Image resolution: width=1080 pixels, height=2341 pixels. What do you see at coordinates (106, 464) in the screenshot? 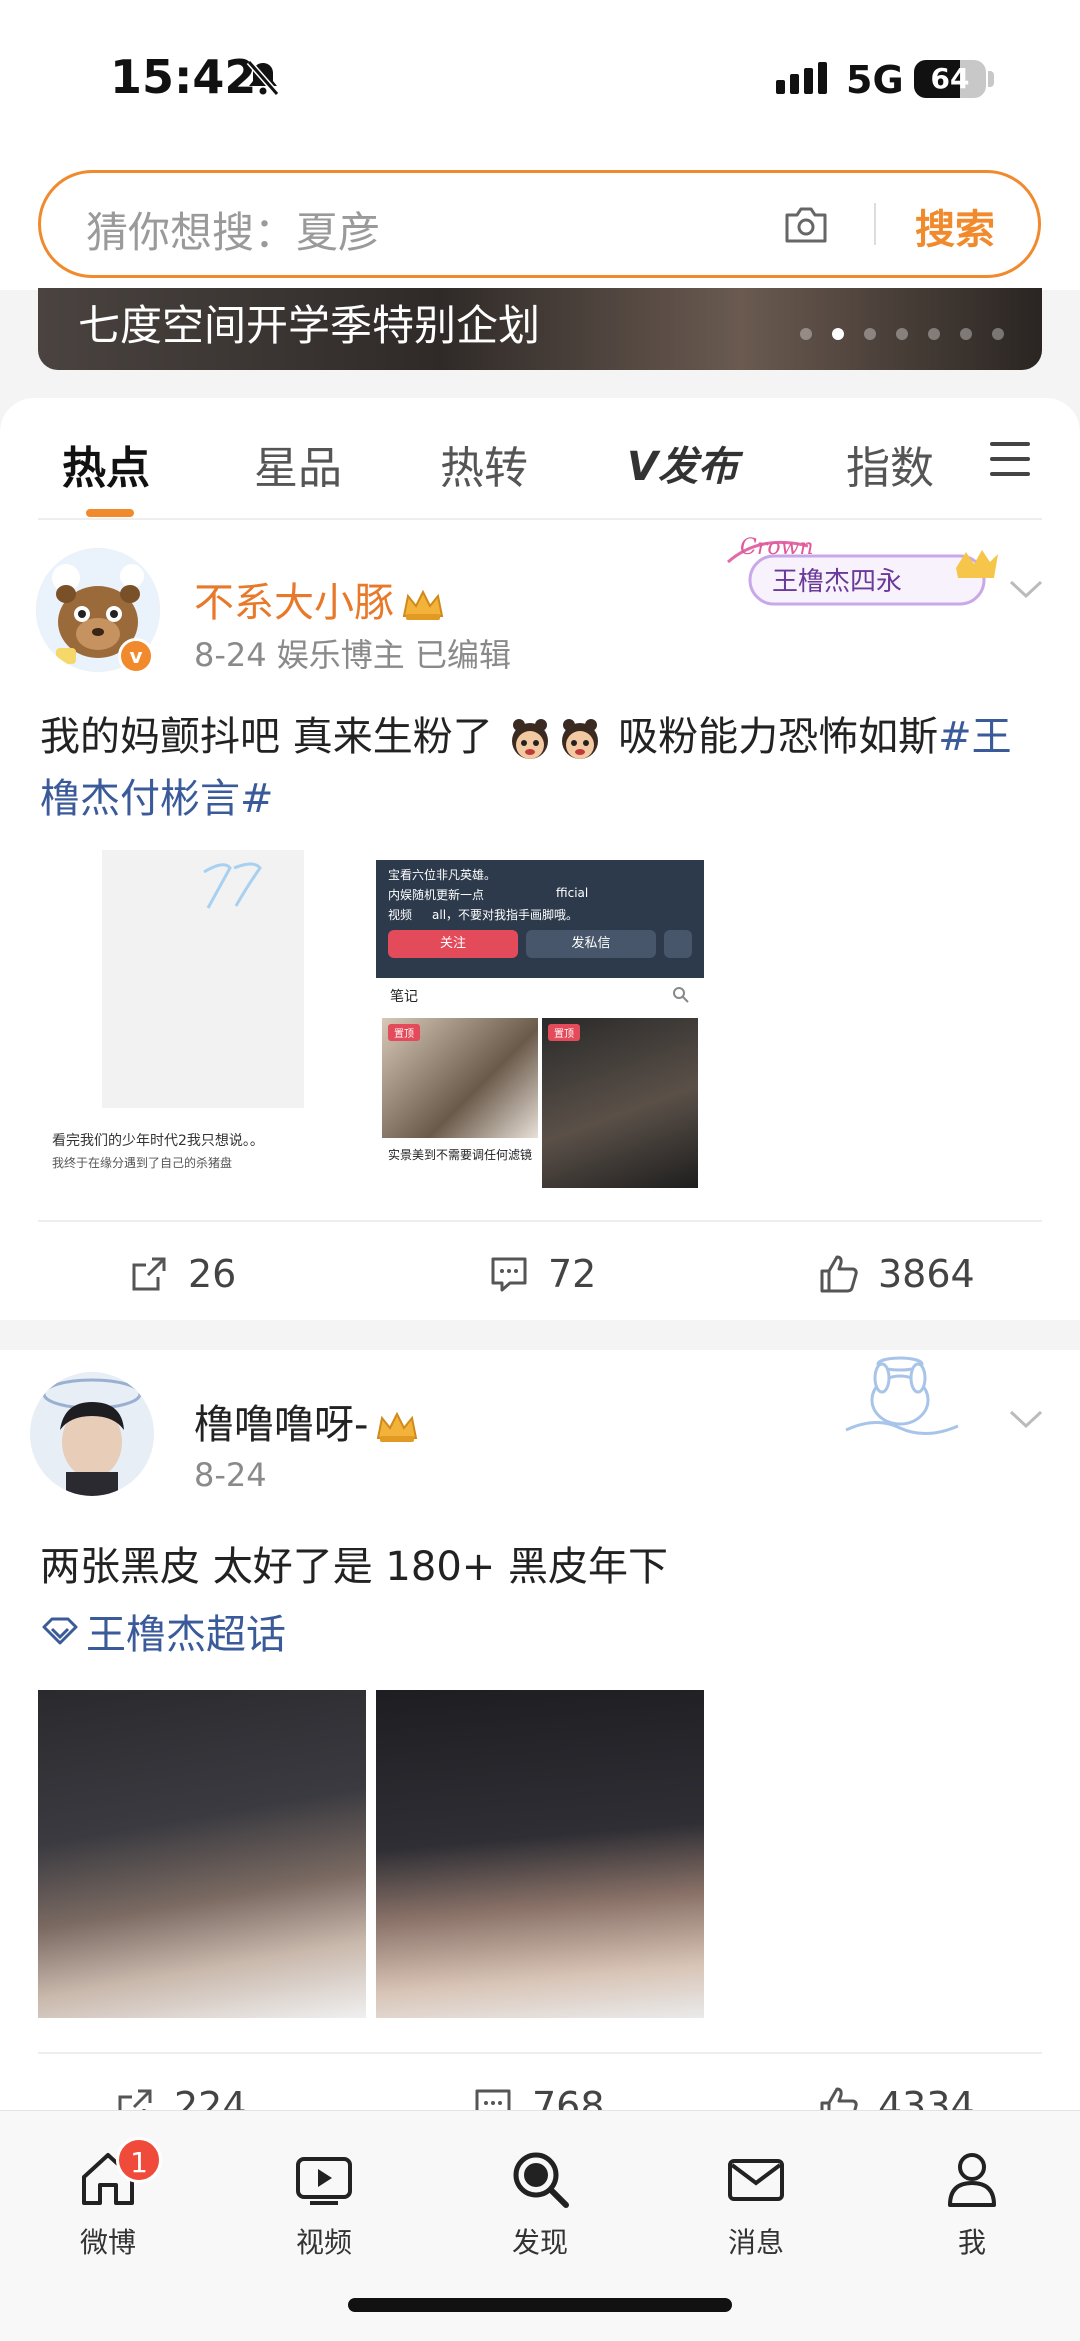
I see `tab-hot: 热点` at bounding box center [106, 464].